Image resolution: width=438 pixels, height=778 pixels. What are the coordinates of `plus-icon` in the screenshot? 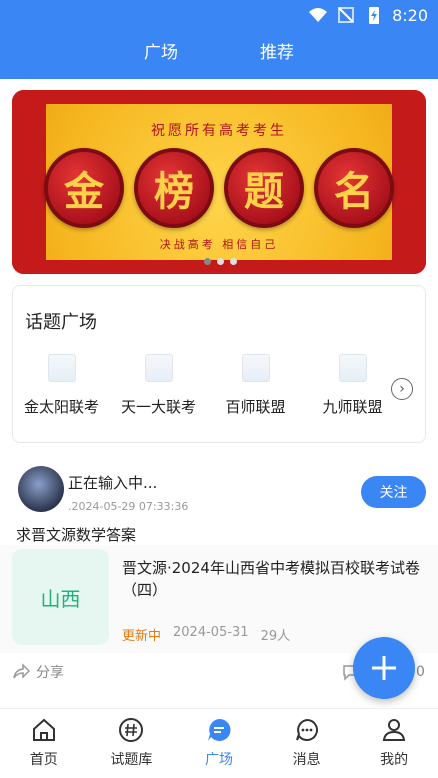 It's located at (384, 668).